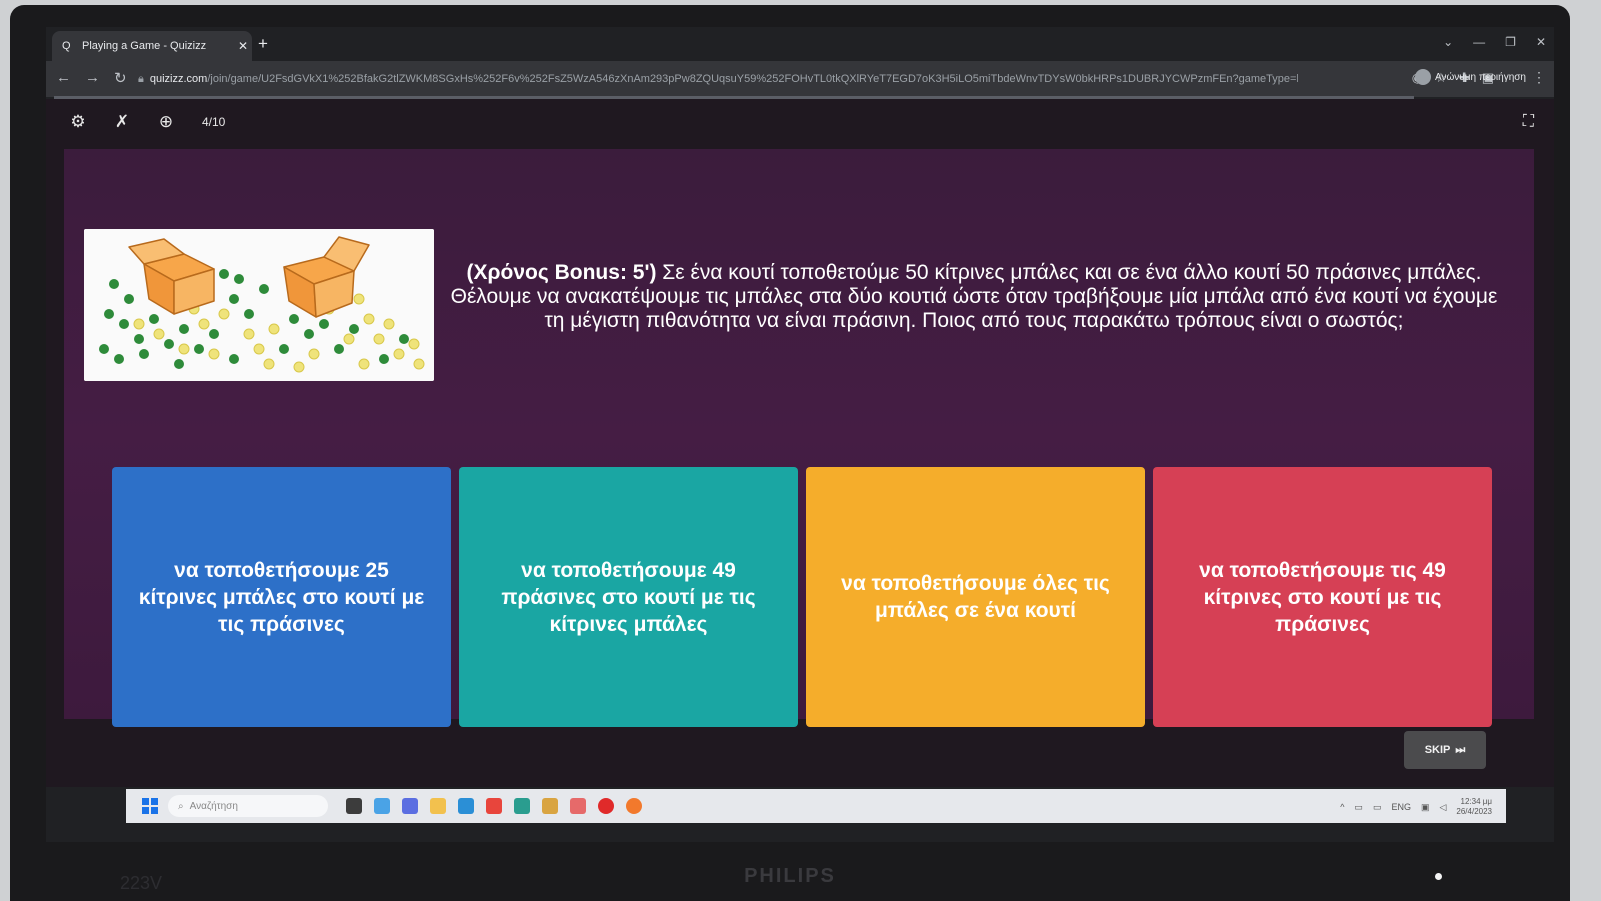 Image resolution: width=1601 pixels, height=901 pixels. I want to click on profile-label: Ανώνυμη περιήγηση, so click(1480, 77).